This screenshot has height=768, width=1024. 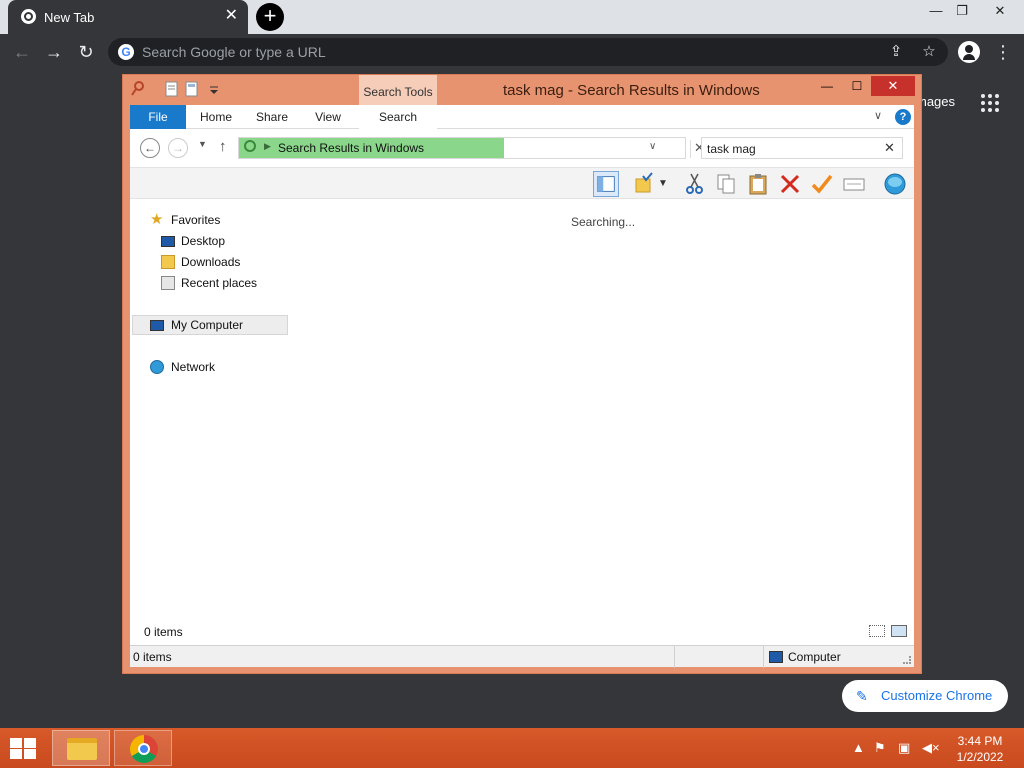 I want to click on nav-downloads-label: Downloads, so click(x=211, y=262).